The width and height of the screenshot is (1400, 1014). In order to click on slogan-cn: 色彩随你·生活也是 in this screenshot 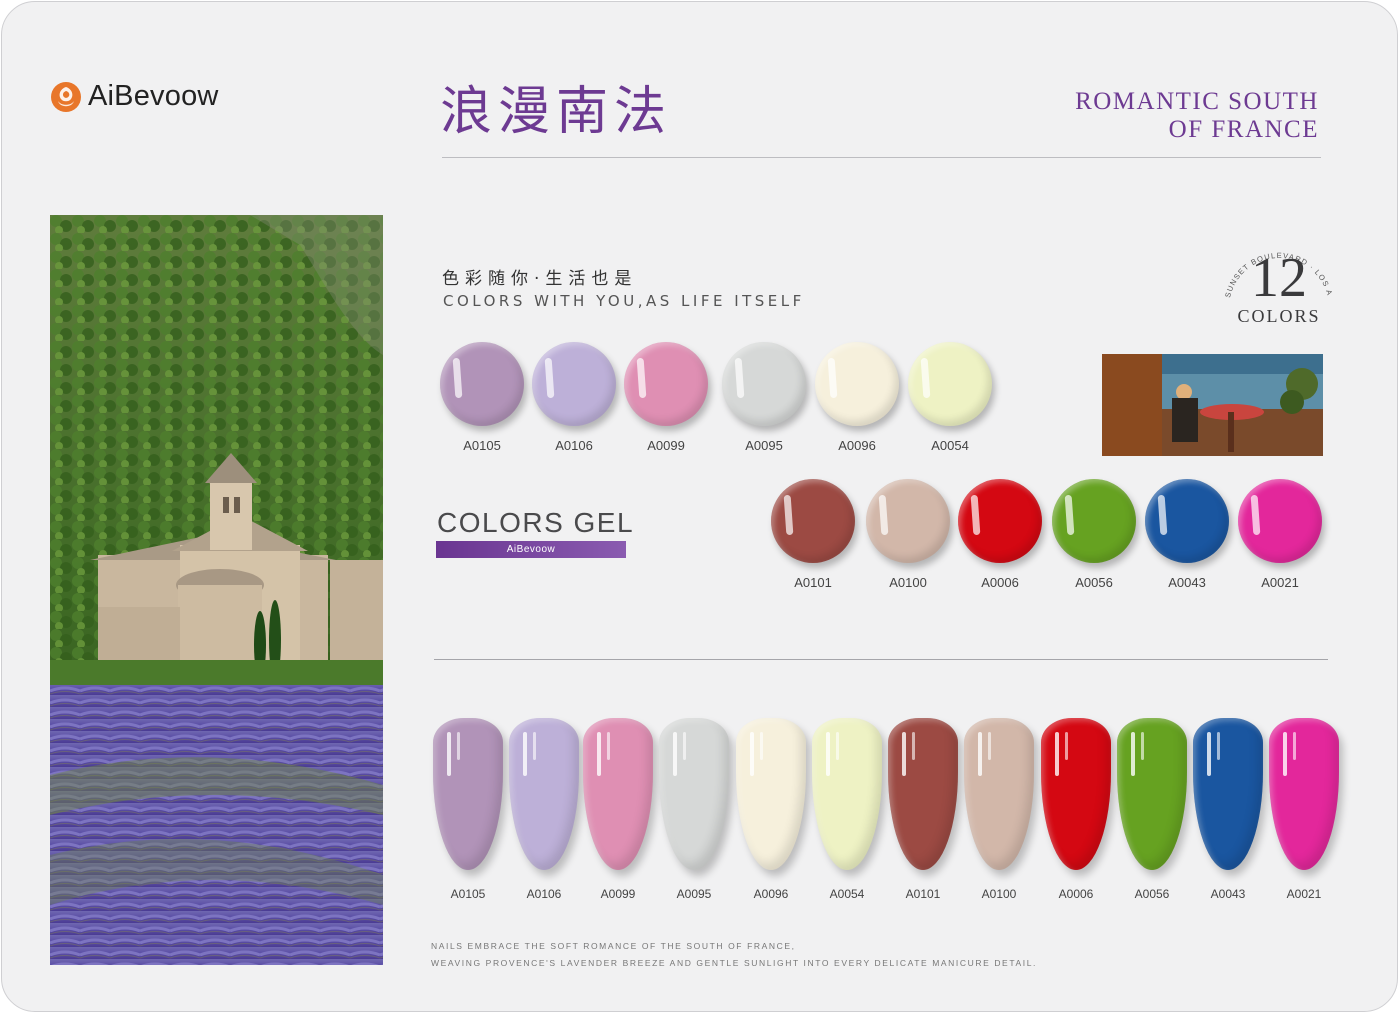, I will do `click(540, 279)`.